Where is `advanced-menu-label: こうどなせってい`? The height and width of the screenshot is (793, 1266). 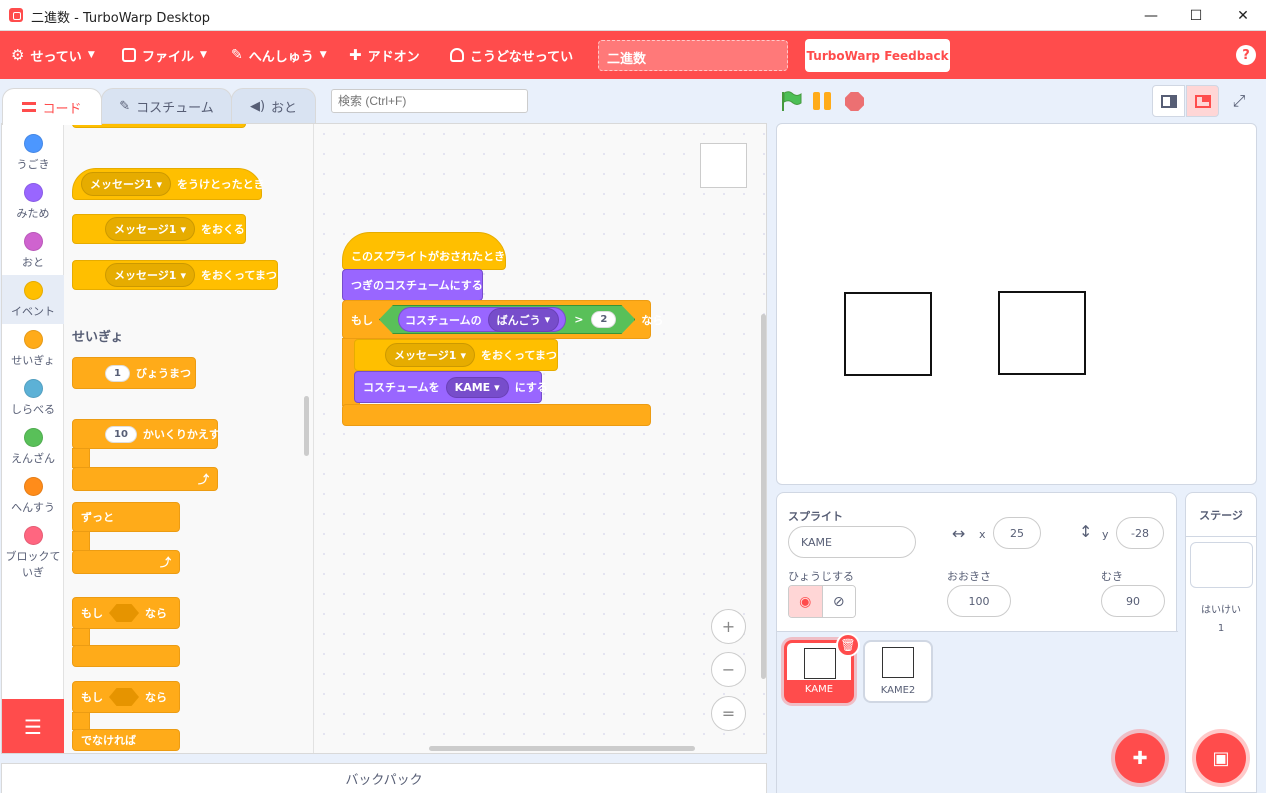
advanced-menu-label: こうどなせってい is located at coordinates (522, 57).